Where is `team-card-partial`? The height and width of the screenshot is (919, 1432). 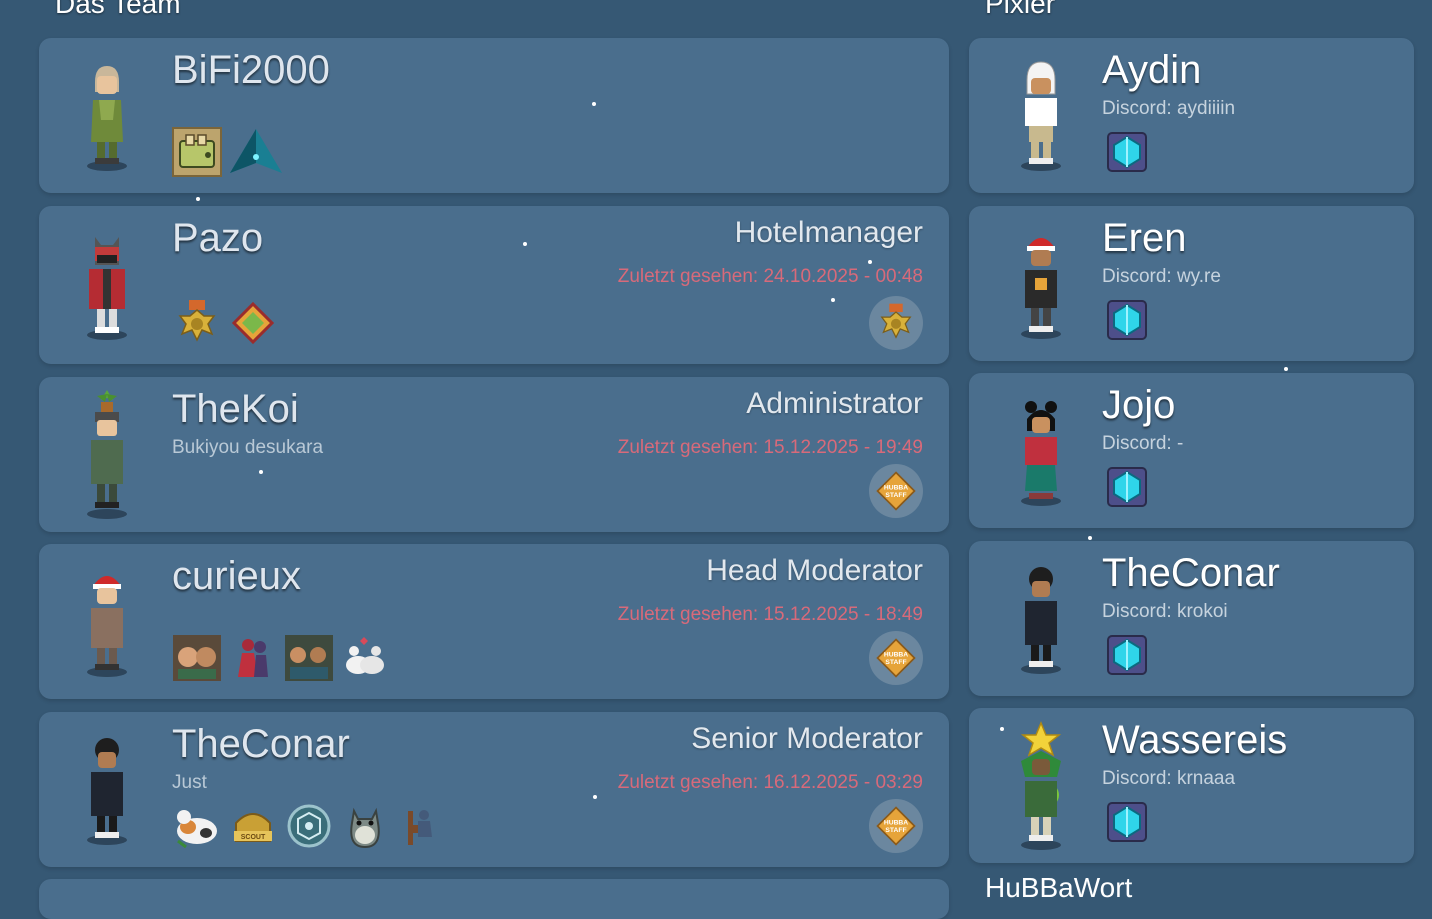 team-card-partial is located at coordinates (494, 899).